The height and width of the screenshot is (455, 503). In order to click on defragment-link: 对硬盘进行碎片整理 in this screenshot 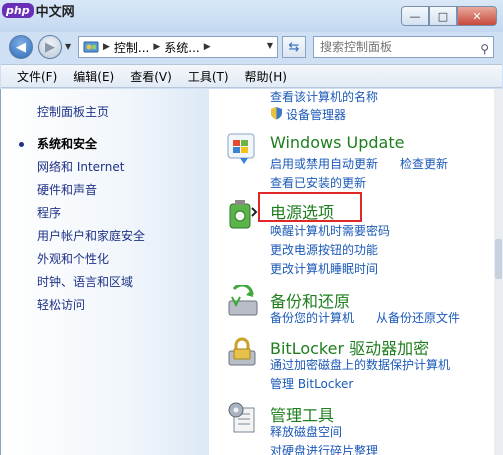, I will do `click(324, 448)`.